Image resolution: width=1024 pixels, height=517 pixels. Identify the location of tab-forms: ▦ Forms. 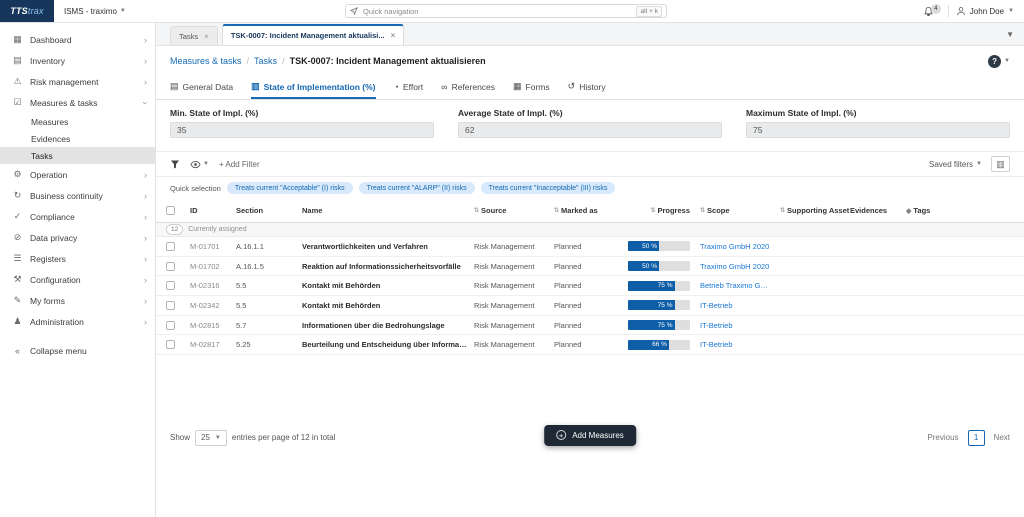
(531, 87).